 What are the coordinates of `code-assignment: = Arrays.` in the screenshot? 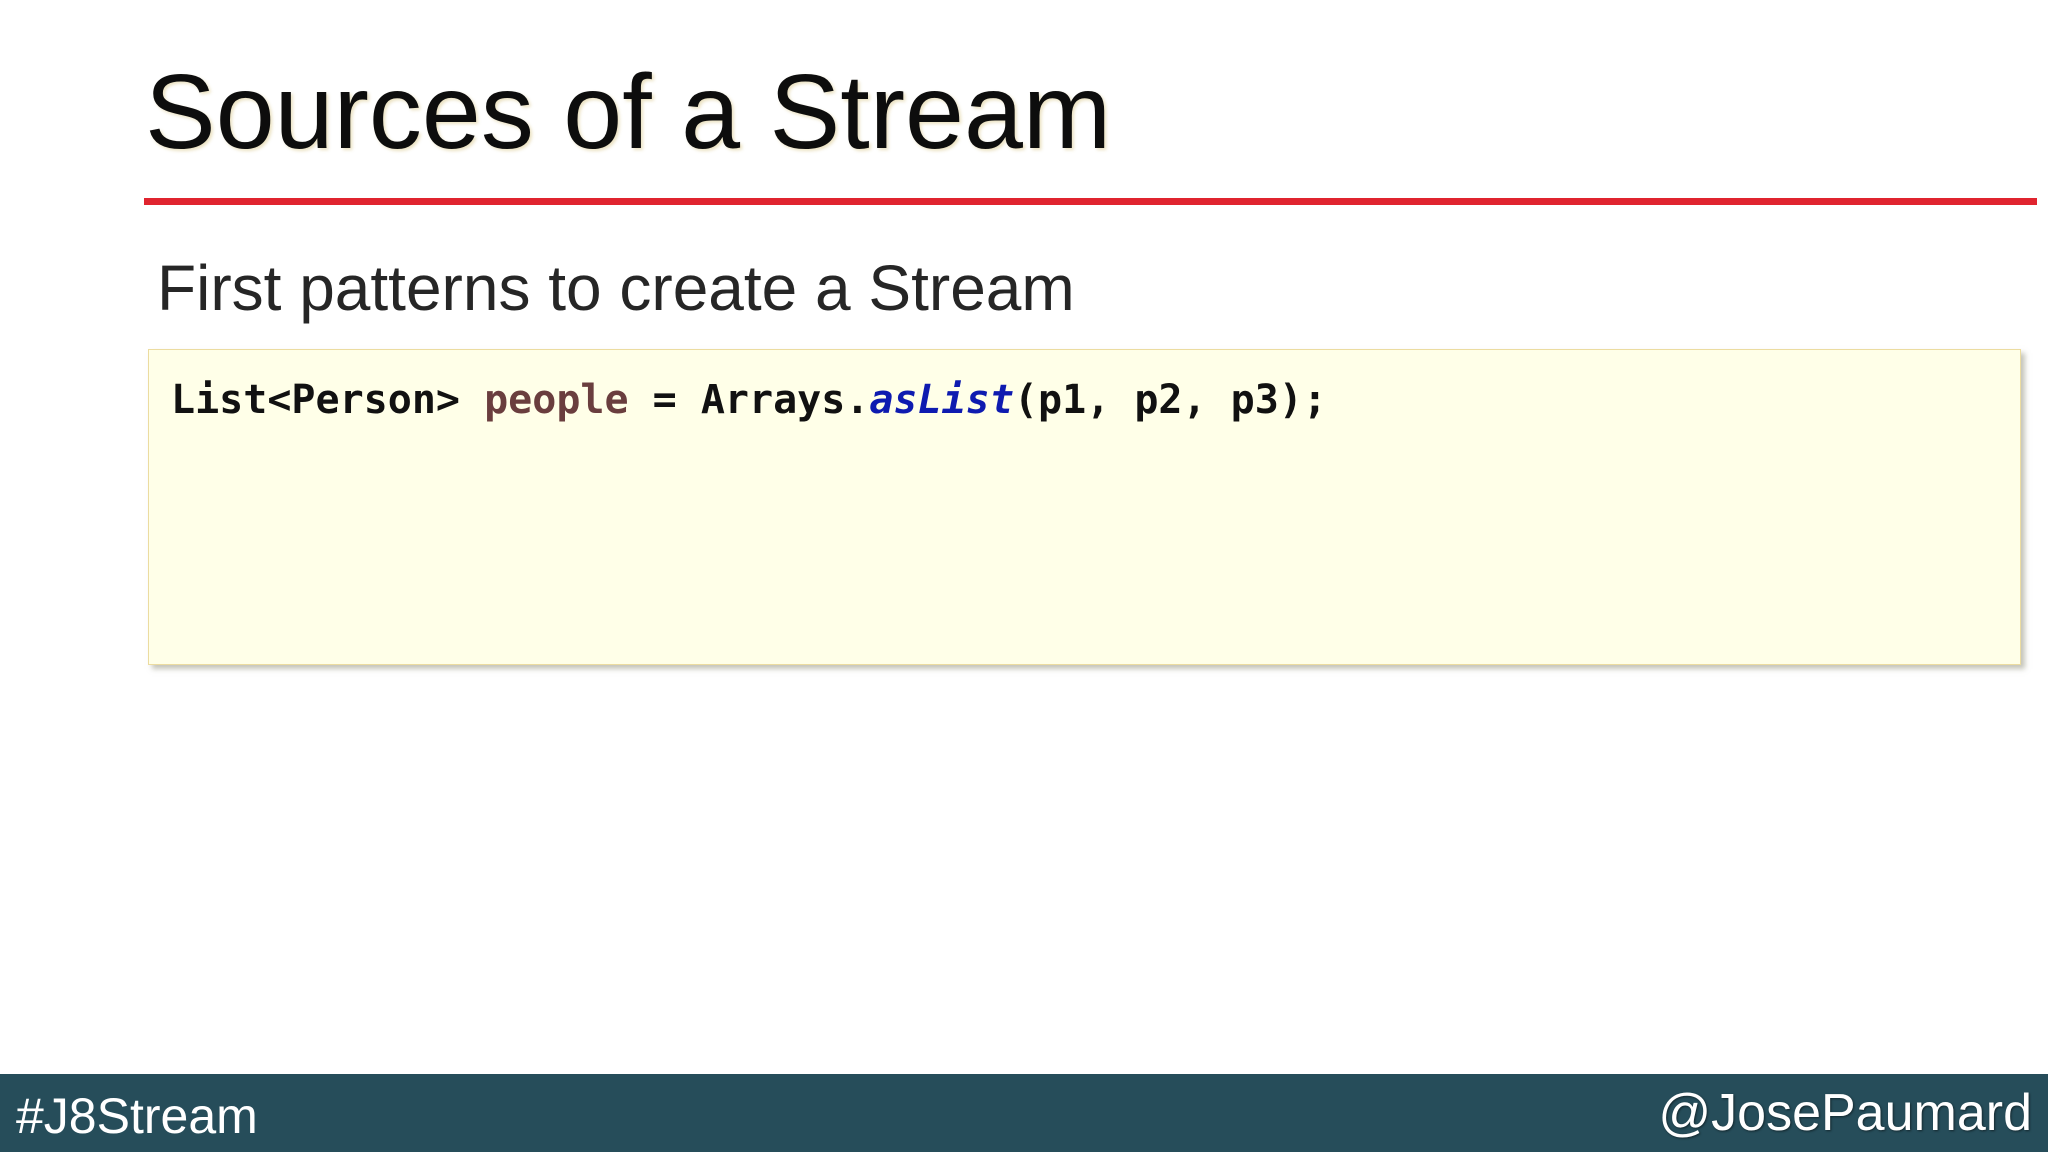 It's located at (749, 400).